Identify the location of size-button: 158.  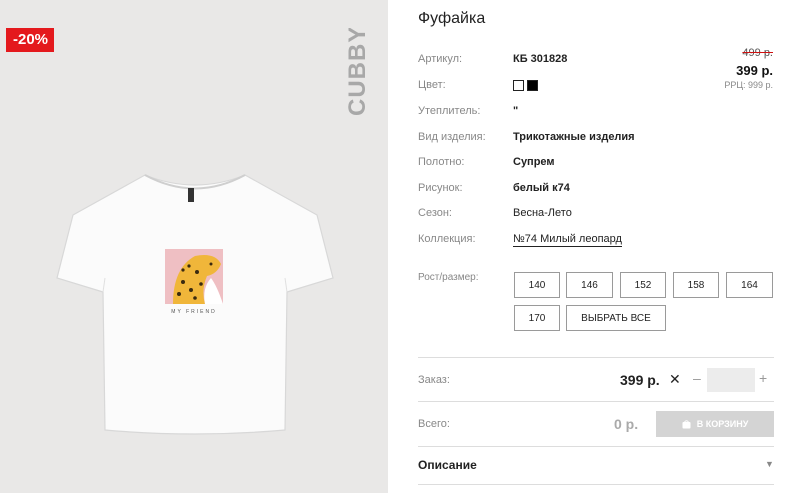
(696, 285).